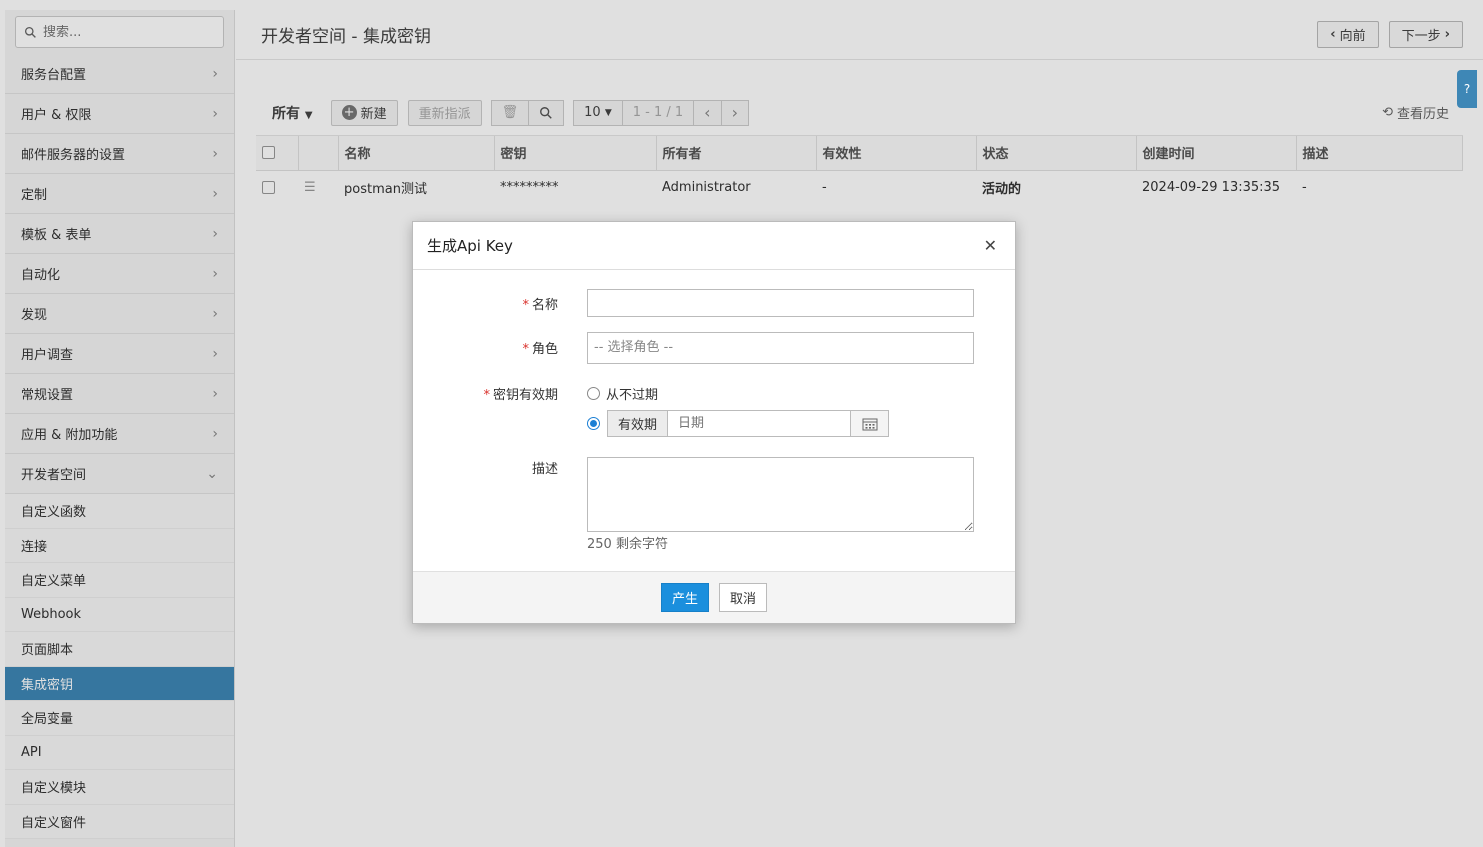 Image resolution: width=1483 pixels, height=847 pixels. Describe the element at coordinates (627, 544) in the screenshot. I see `chars-remaining: 250 剩余字符` at that location.